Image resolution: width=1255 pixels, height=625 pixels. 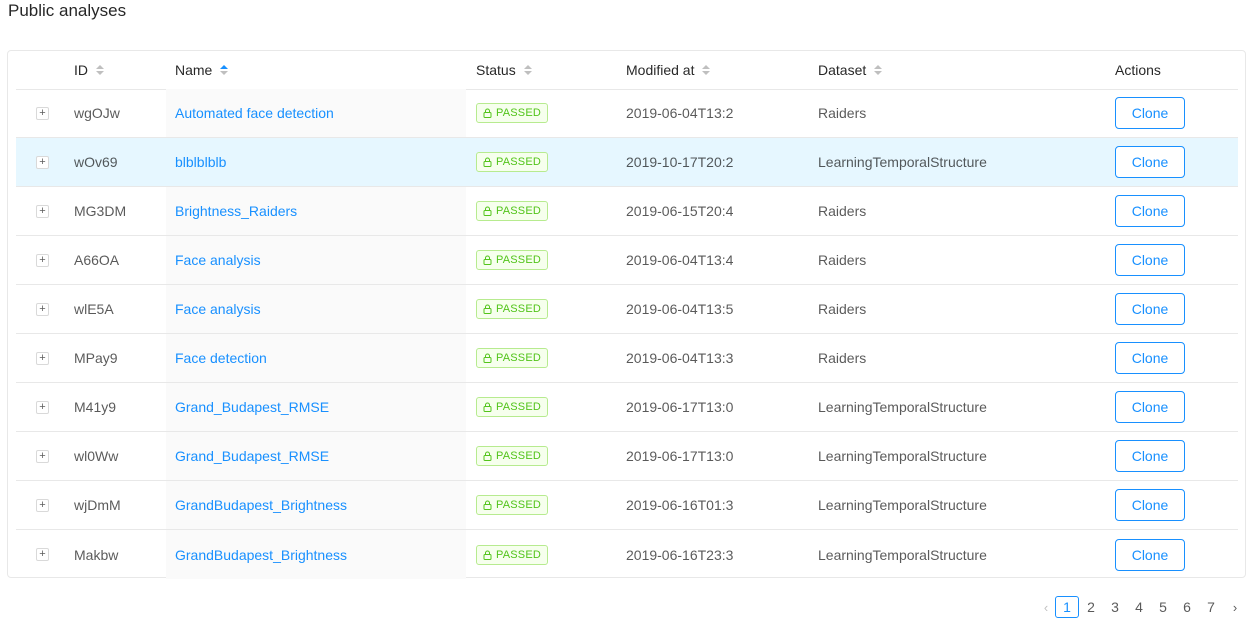 What do you see at coordinates (1138, 70) in the screenshot?
I see `column-header-actions: Actions` at bounding box center [1138, 70].